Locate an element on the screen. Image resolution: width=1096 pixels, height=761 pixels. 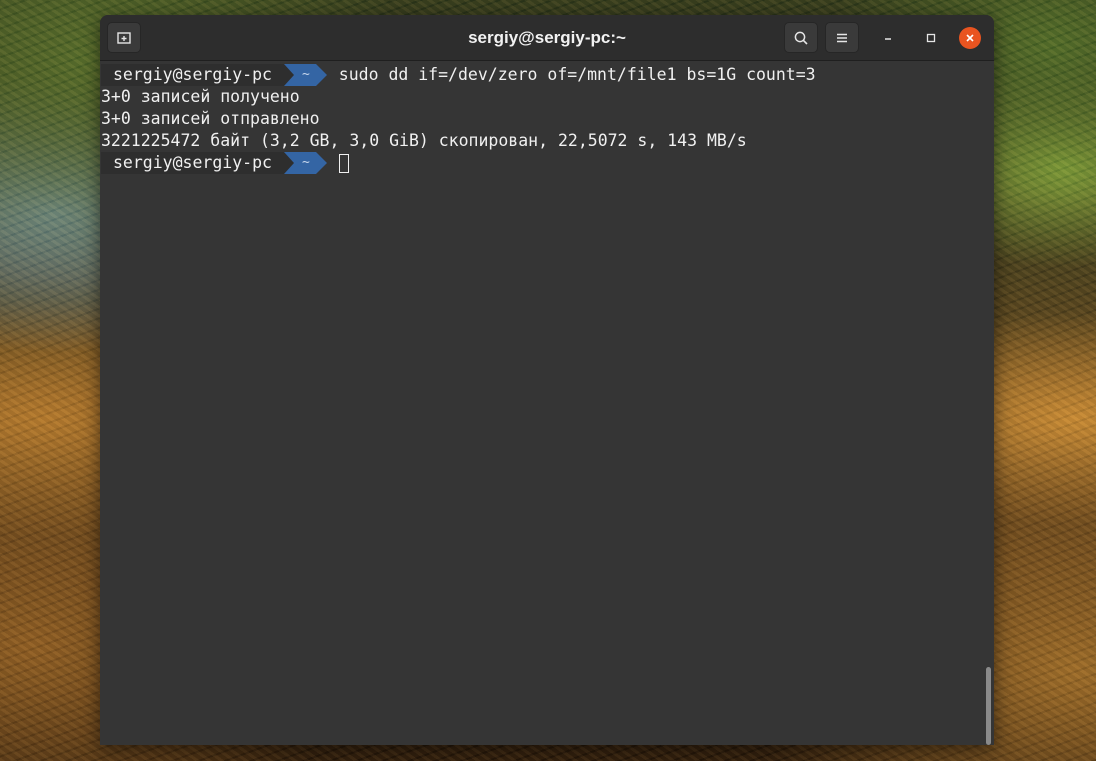
new-tab-icon is located at coordinates (124, 38).